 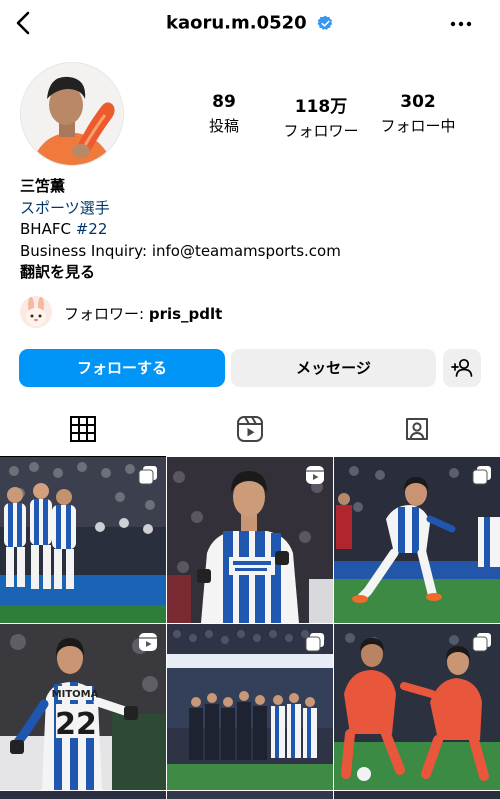 What do you see at coordinates (321, 107) in the screenshot?
I see `stat-followers-number: 118万` at bounding box center [321, 107].